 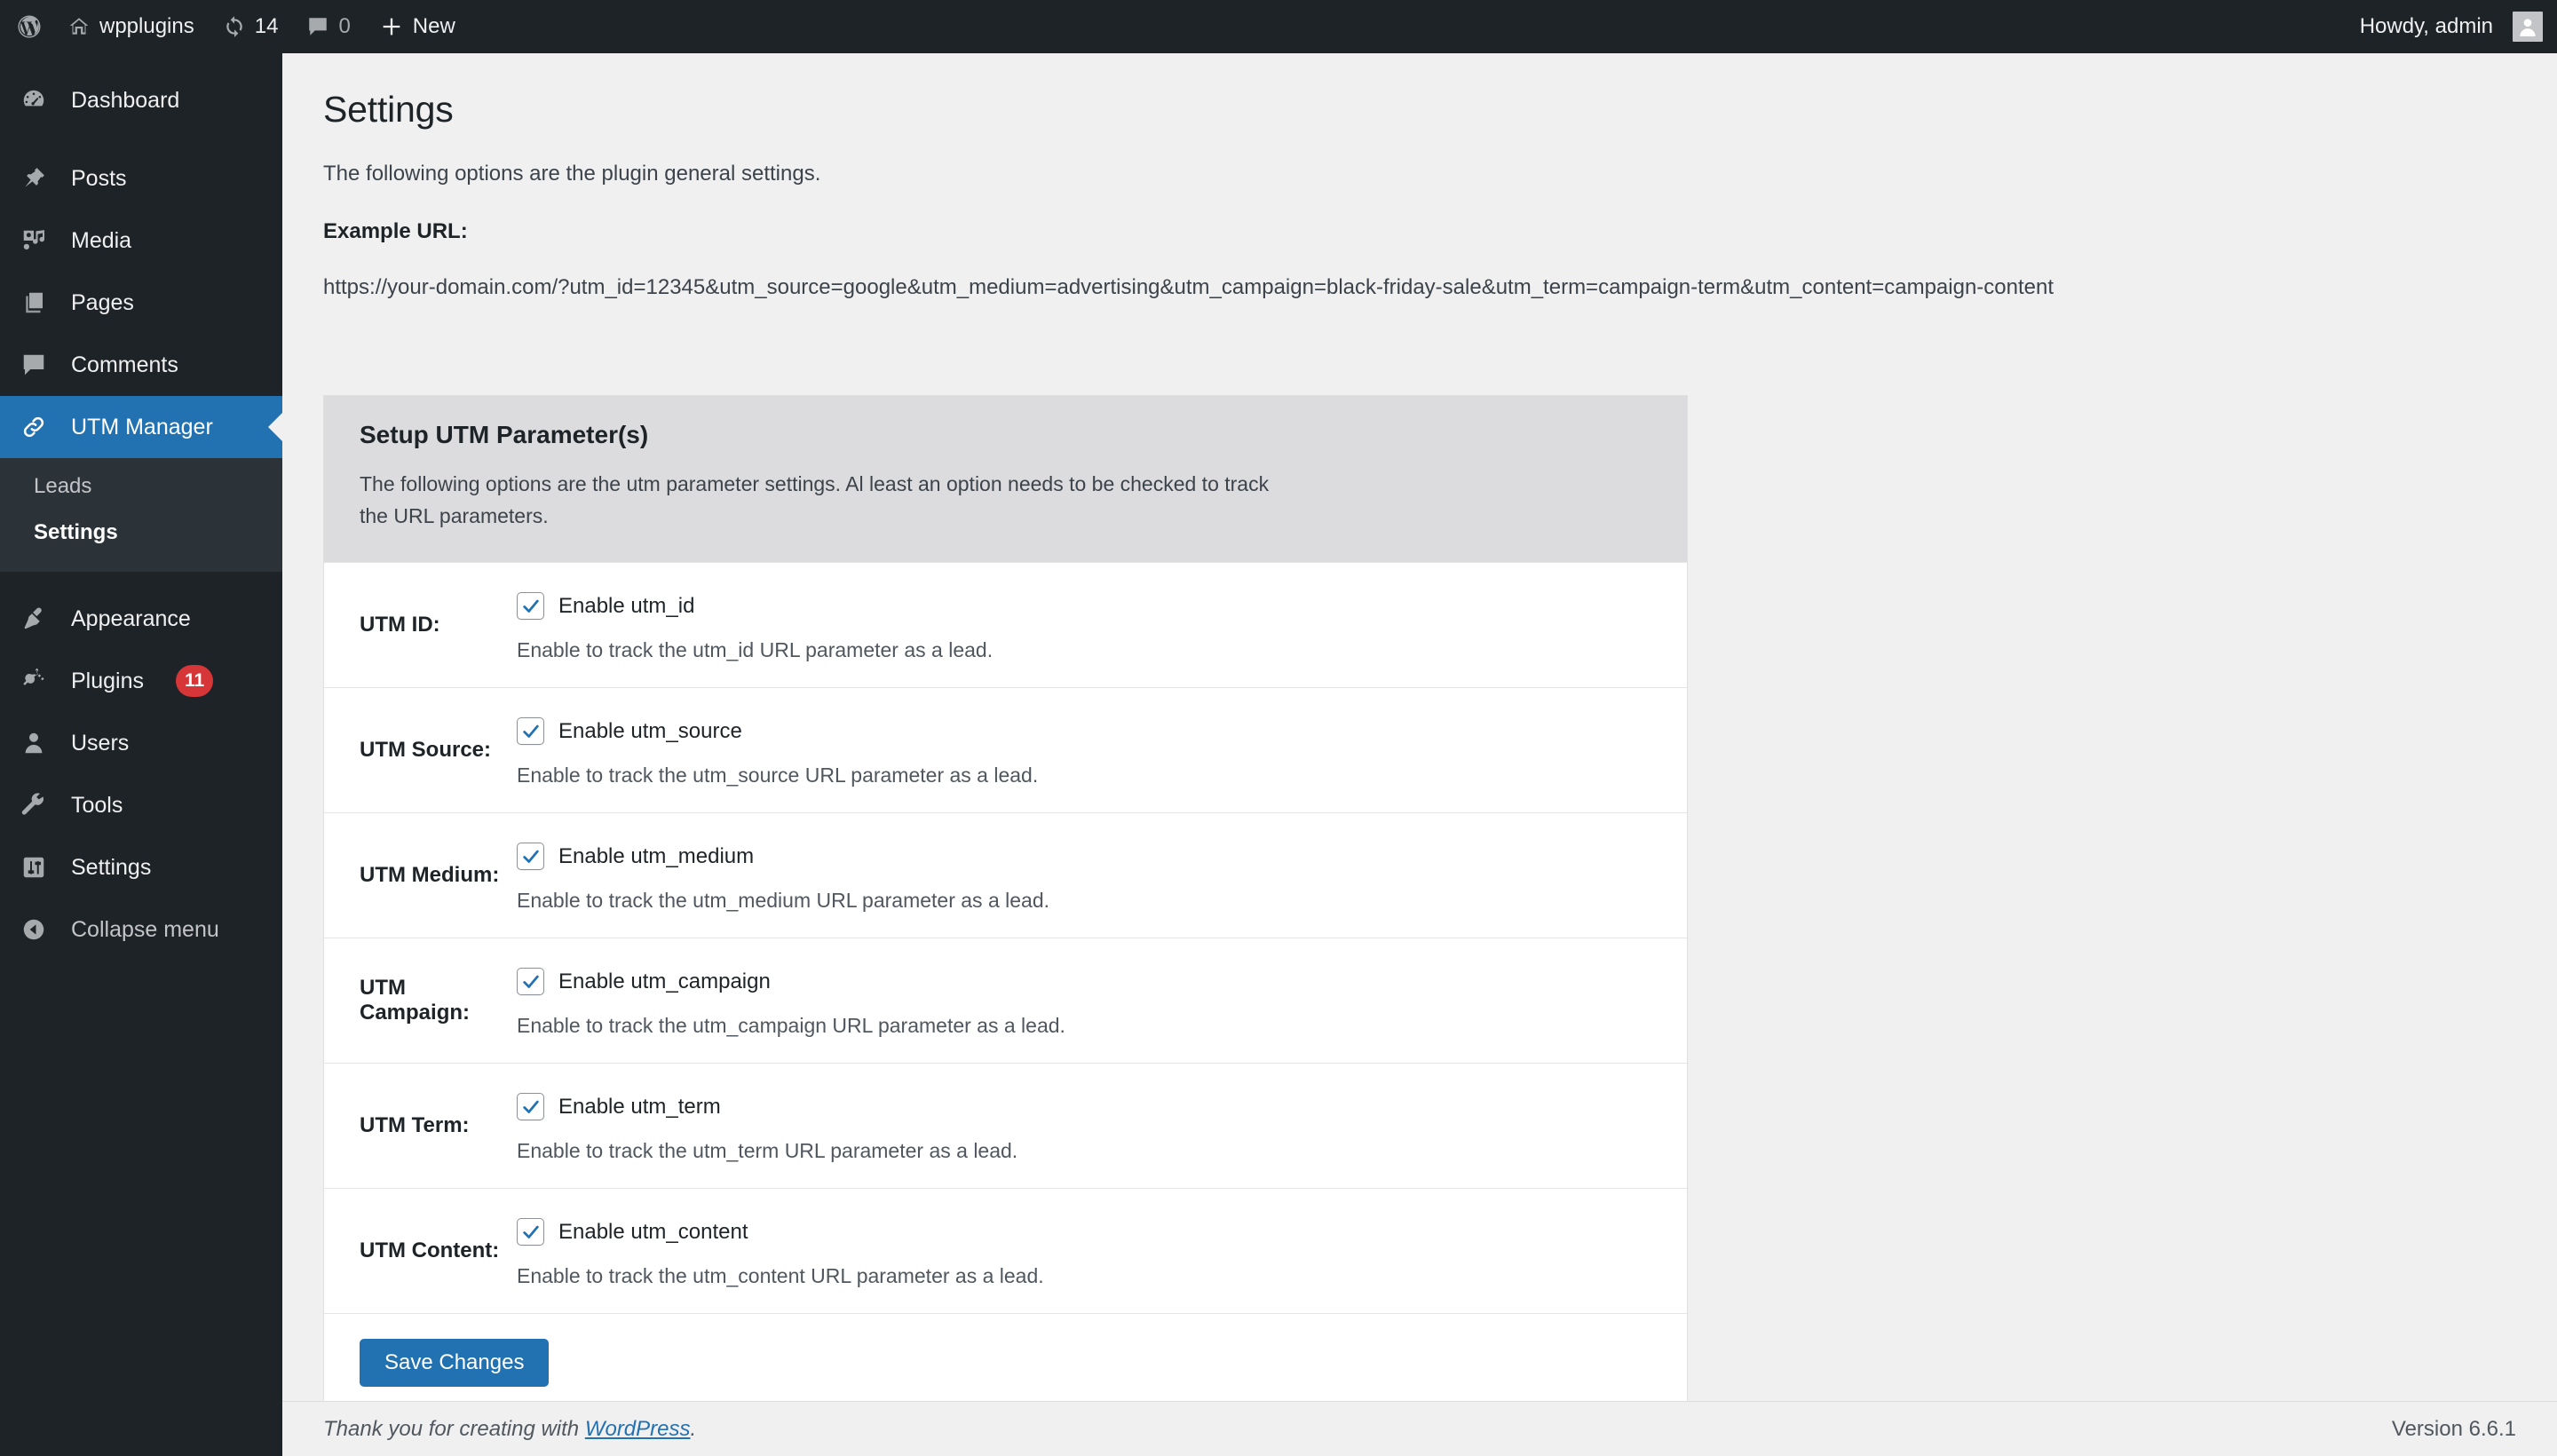 I want to click on sidebar-item-label: Users, so click(x=100, y=743).